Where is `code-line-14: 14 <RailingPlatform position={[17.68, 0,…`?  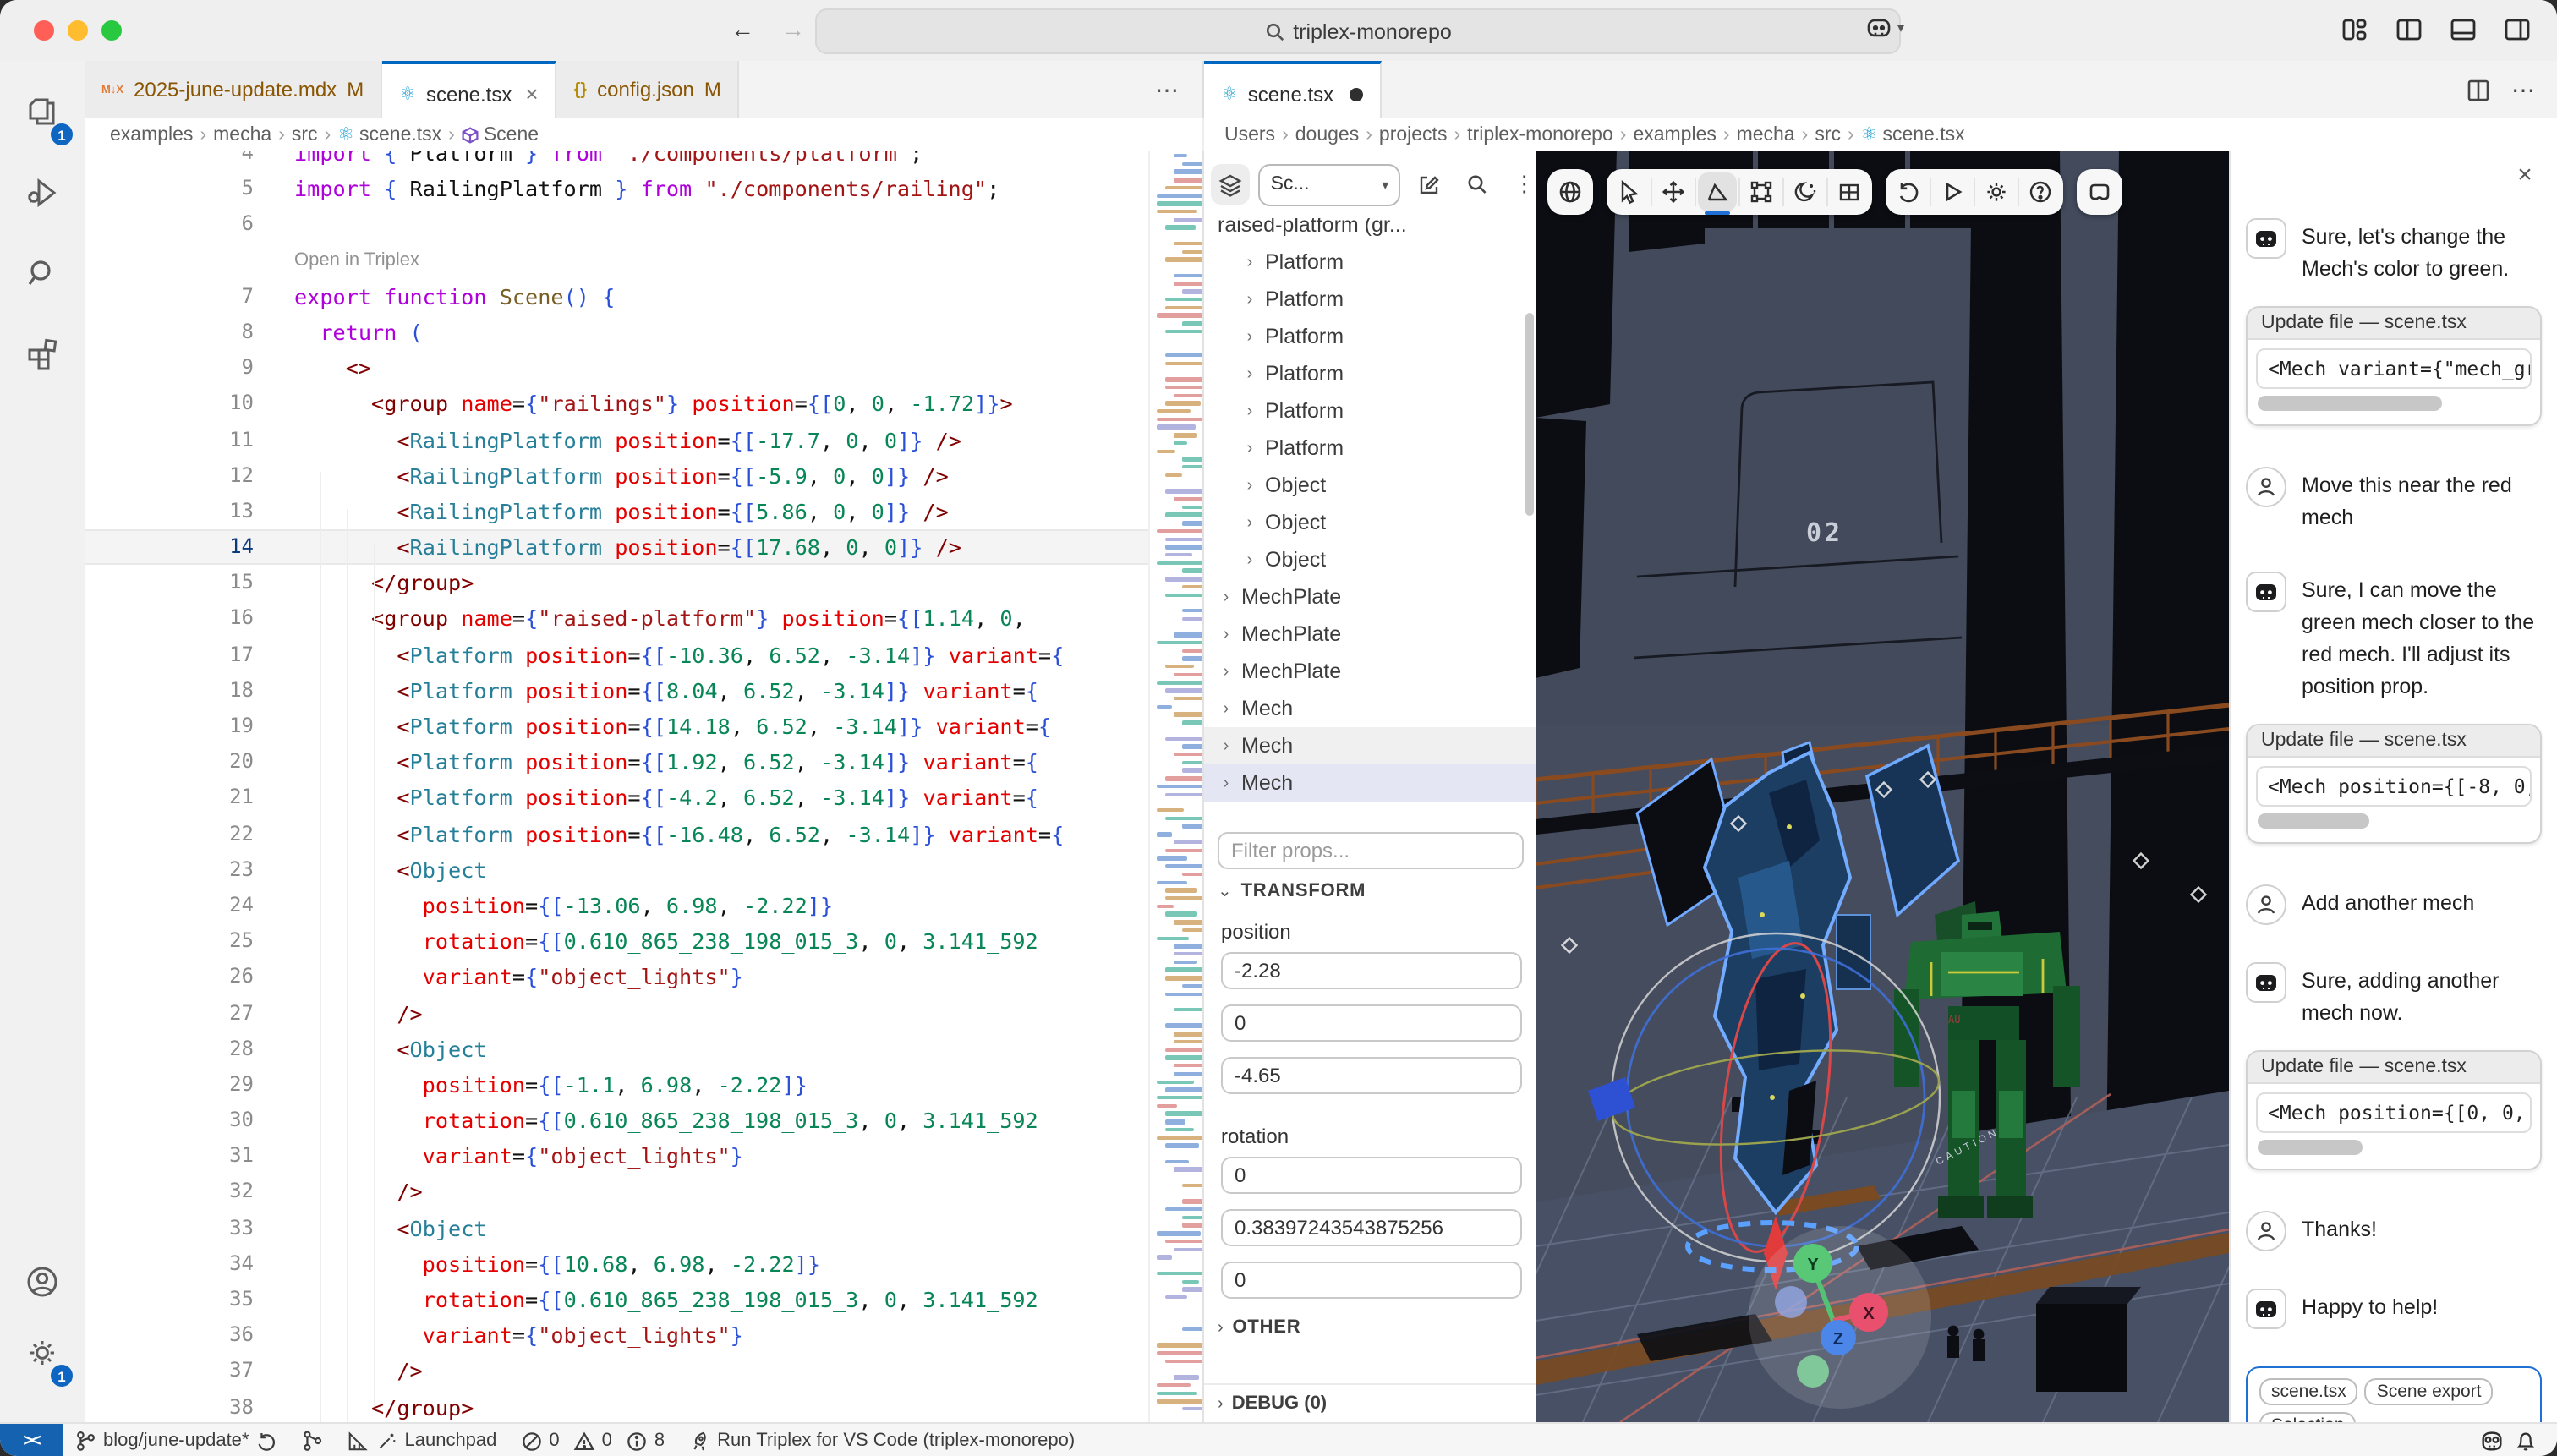 code-line-14: 14 <RailingPlatform position={[17.68, 0,… is located at coordinates (643, 547).